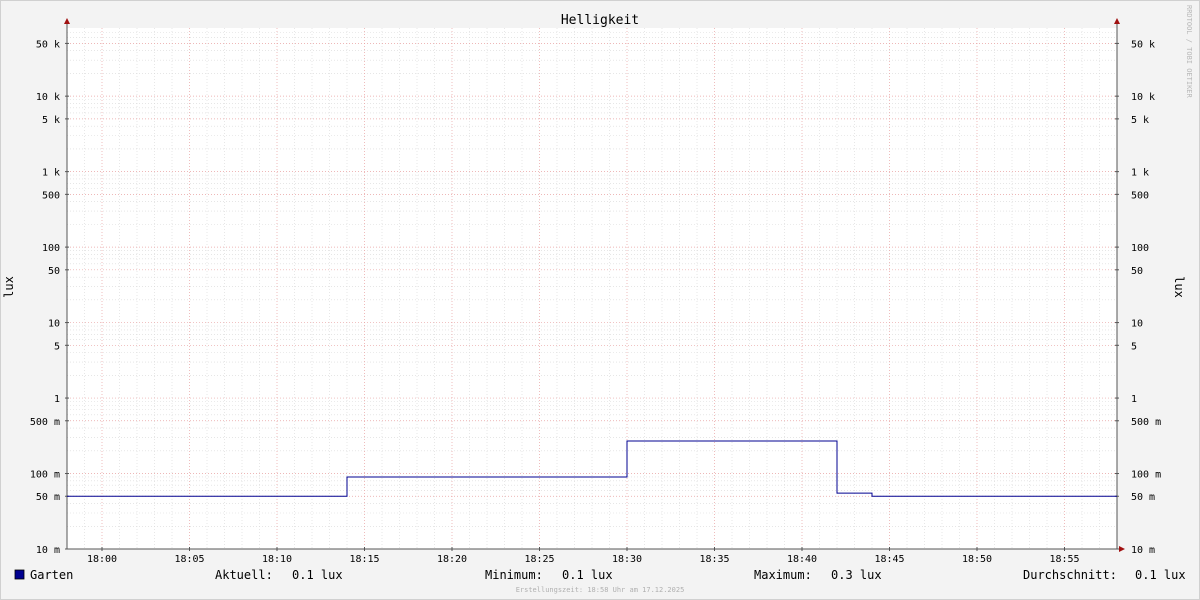  What do you see at coordinates (1189, 52) in the screenshot?
I see `rrdtool-watermark: RRDTOOL / TOBI OETIKER` at bounding box center [1189, 52].